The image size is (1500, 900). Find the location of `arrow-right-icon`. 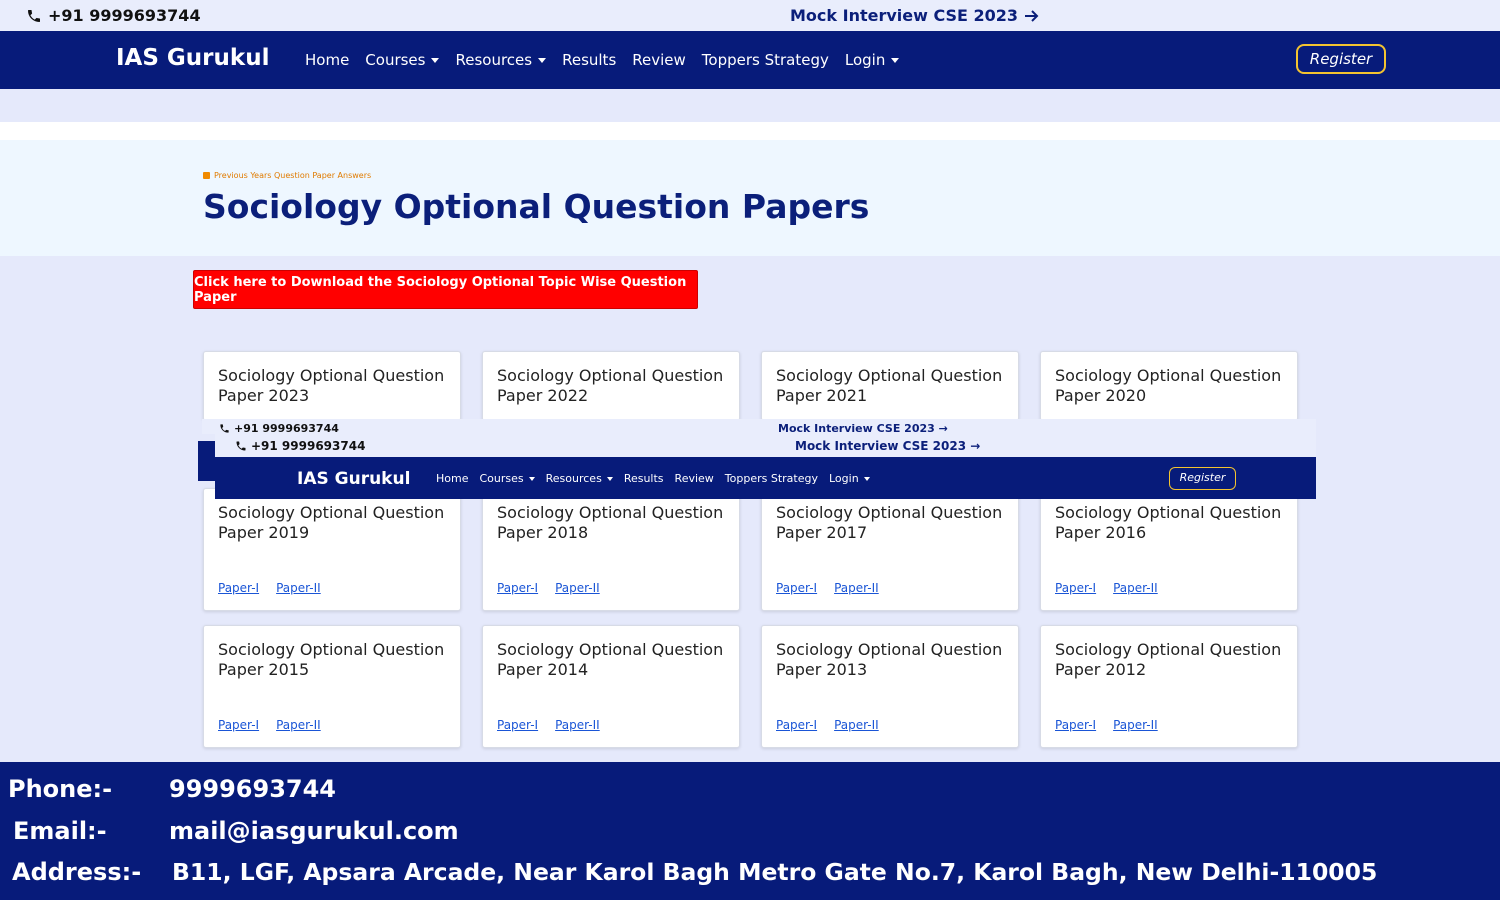

arrow-right-icon is located at coordinates (1032, 15).